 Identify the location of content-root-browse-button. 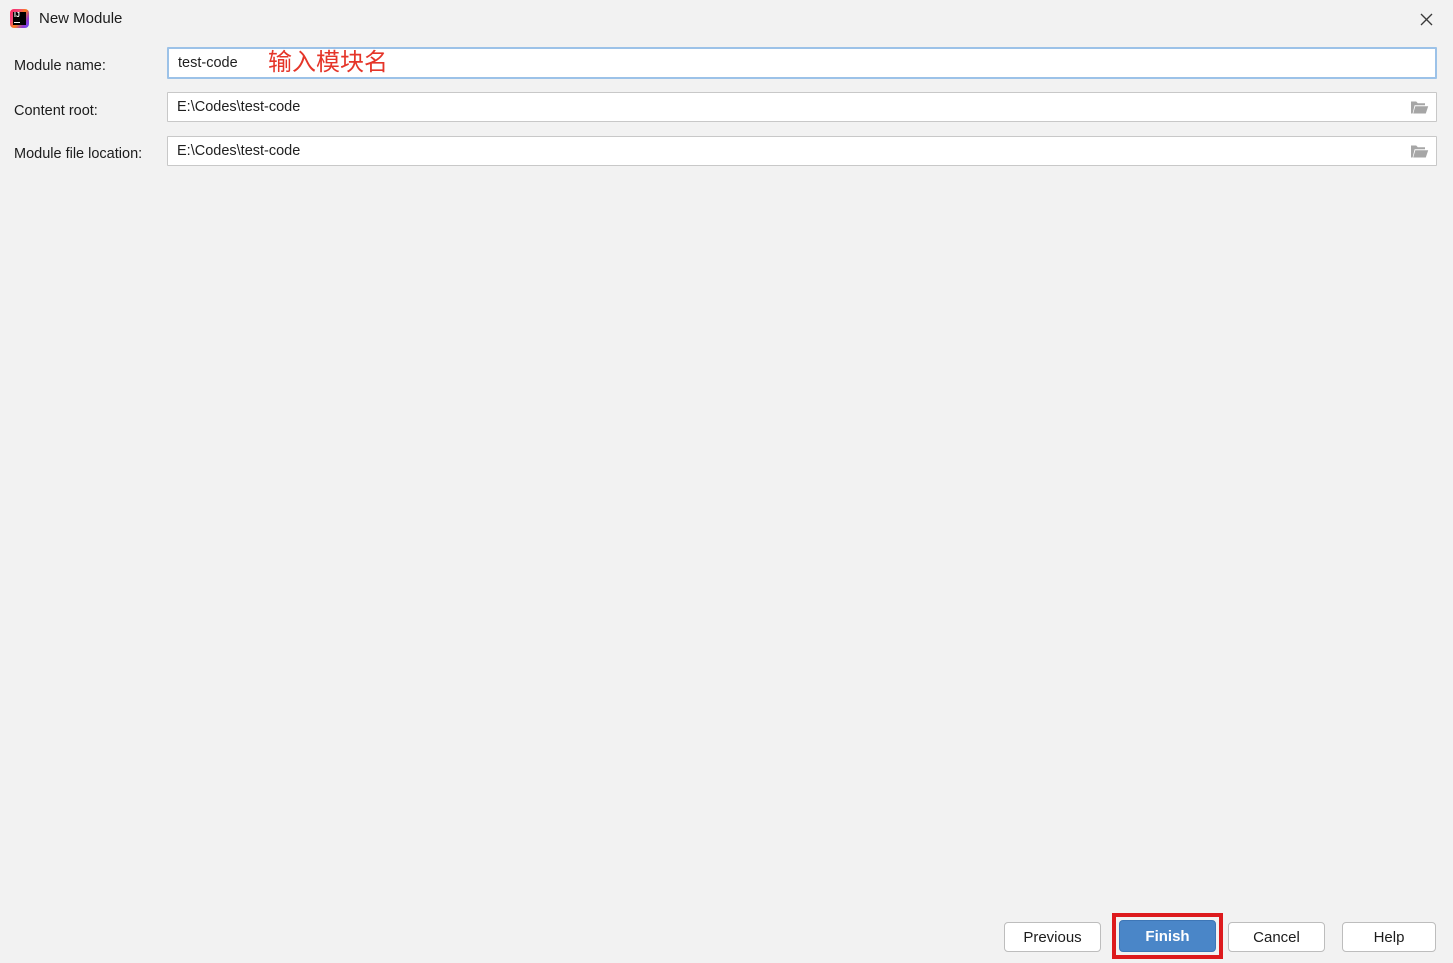
(1419, 107).